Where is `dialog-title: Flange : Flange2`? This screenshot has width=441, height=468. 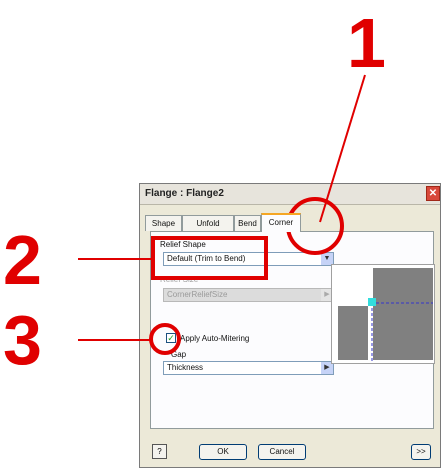
dialog-title: Flange : Flange2 is located at coordinates (184, 193).